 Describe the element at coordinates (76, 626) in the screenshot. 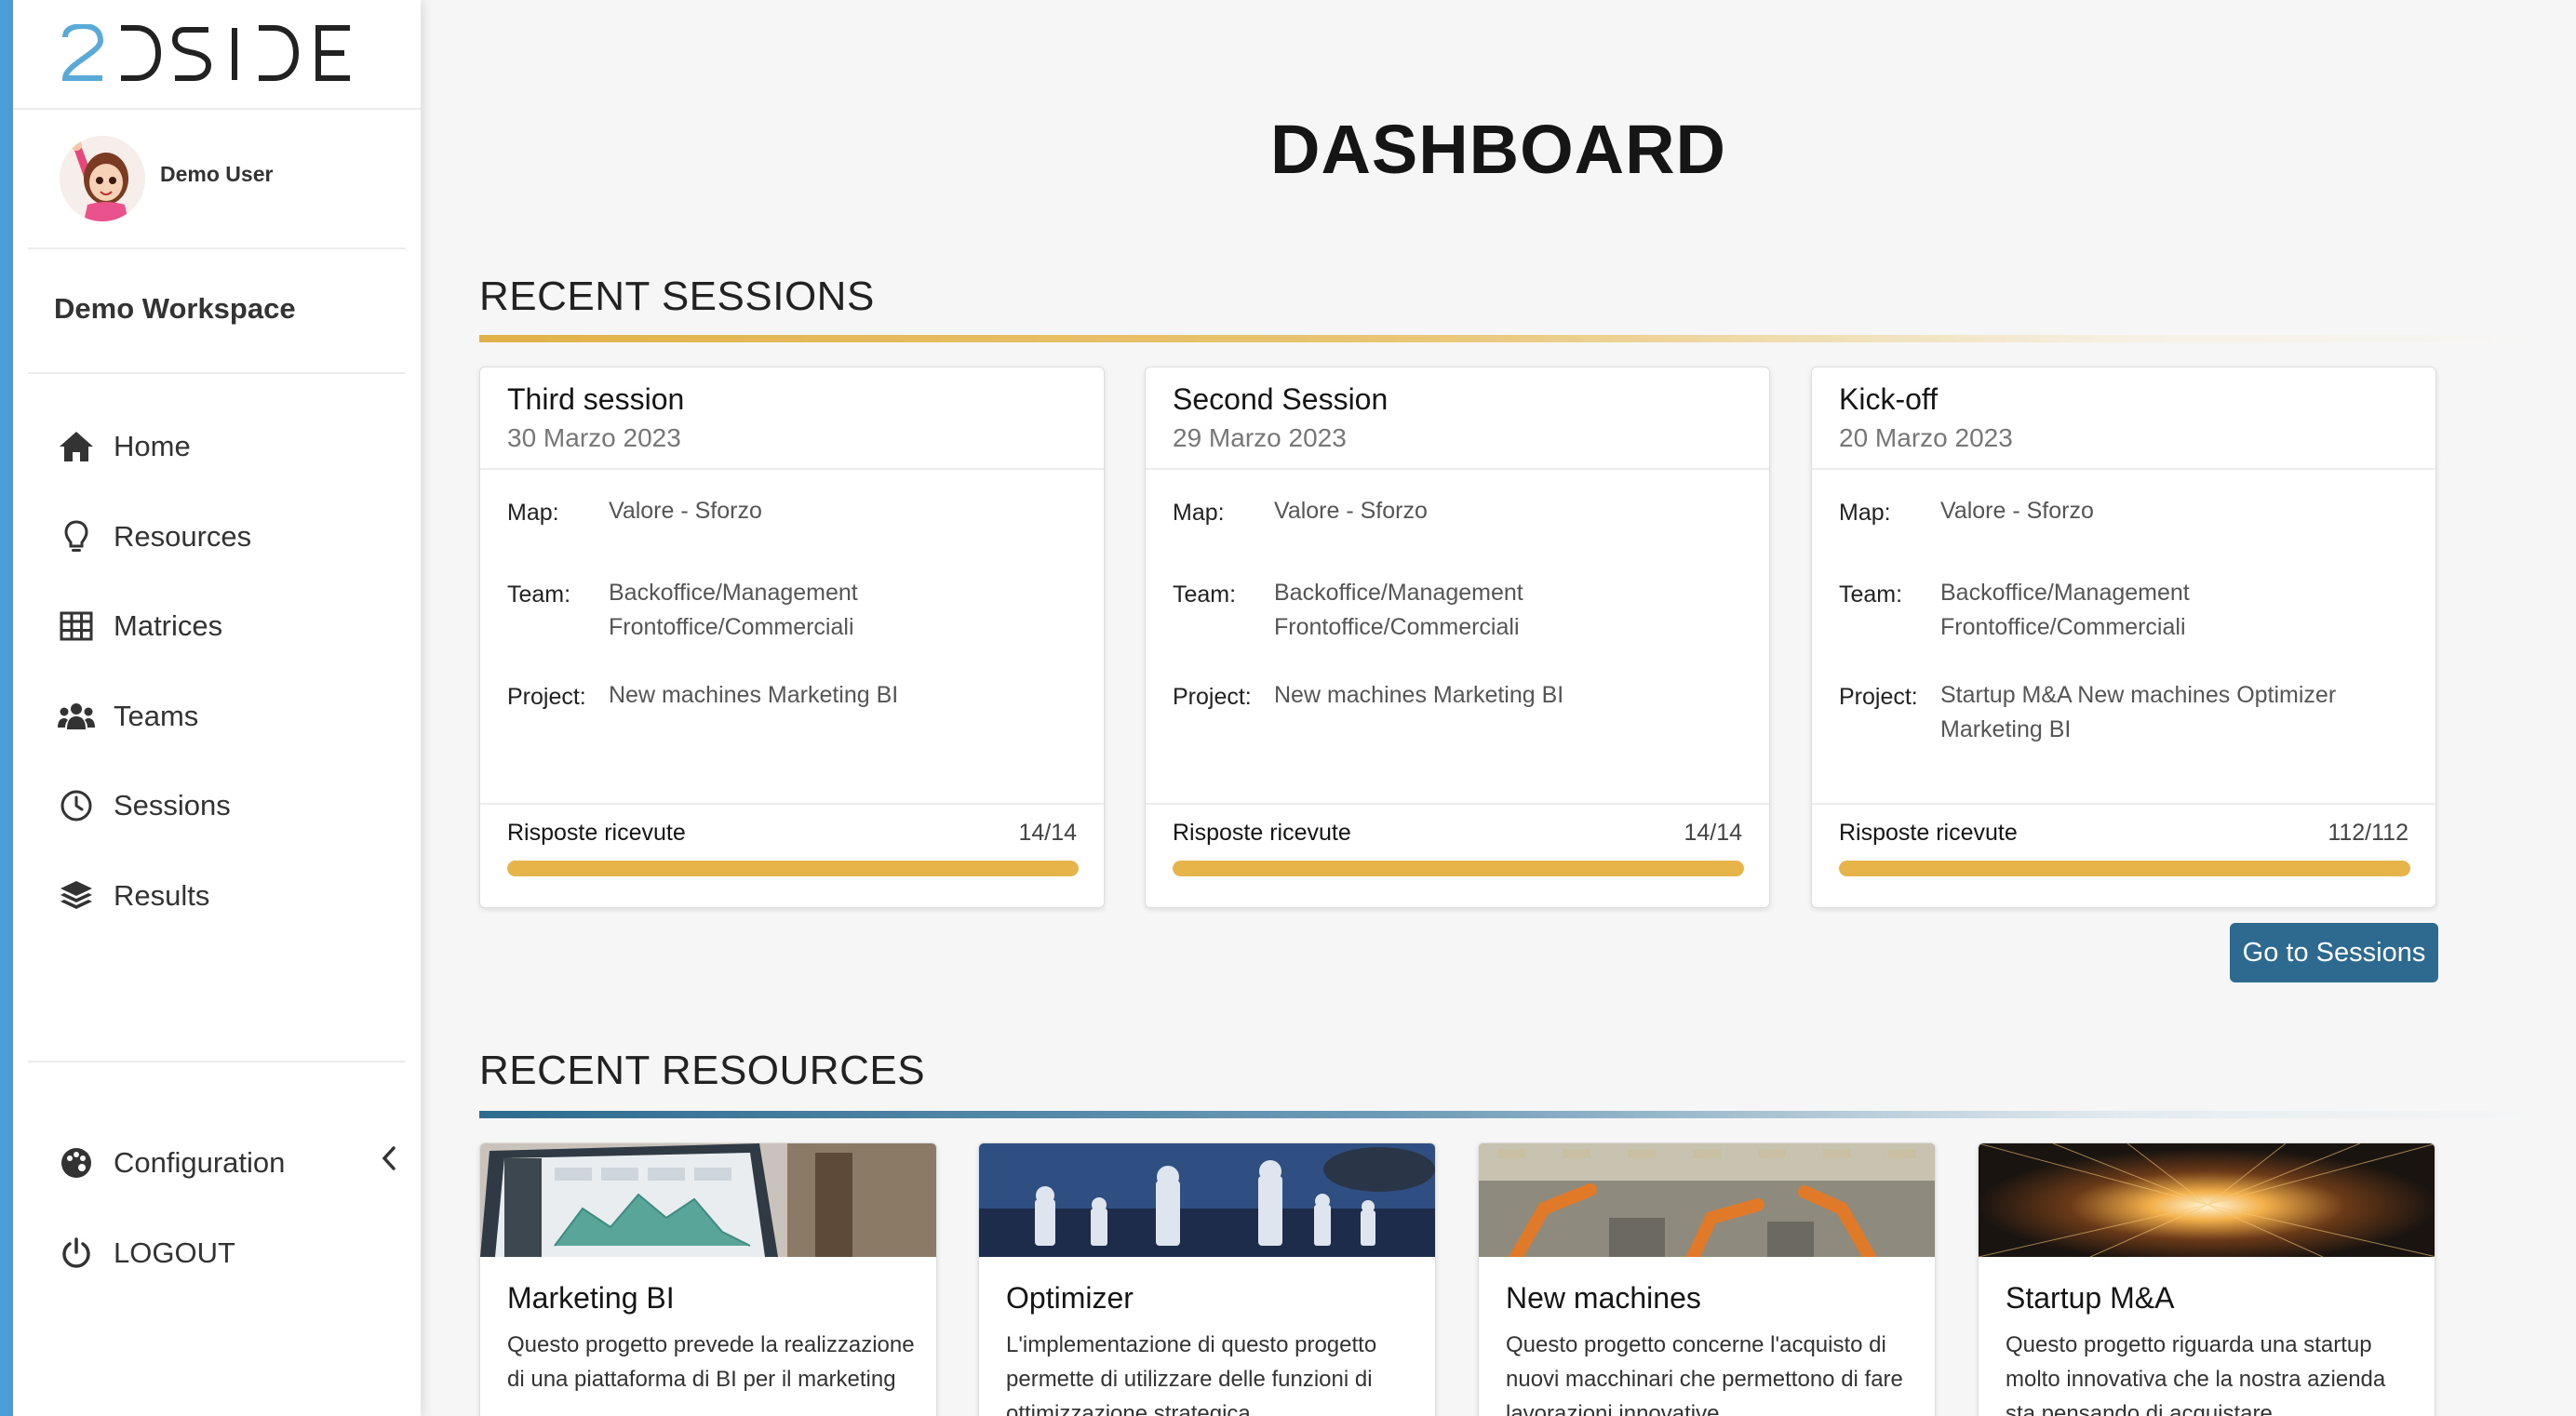

I see `grid-icon` at that location.